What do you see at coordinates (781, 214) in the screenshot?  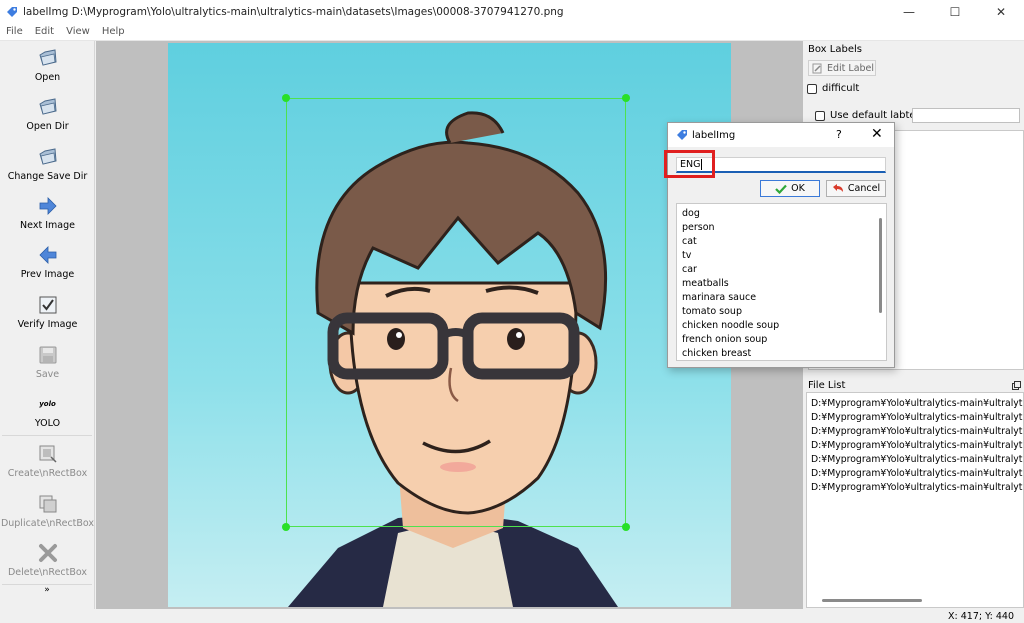 I see `label-option-dog: dog` at bounding box center [781, 214].